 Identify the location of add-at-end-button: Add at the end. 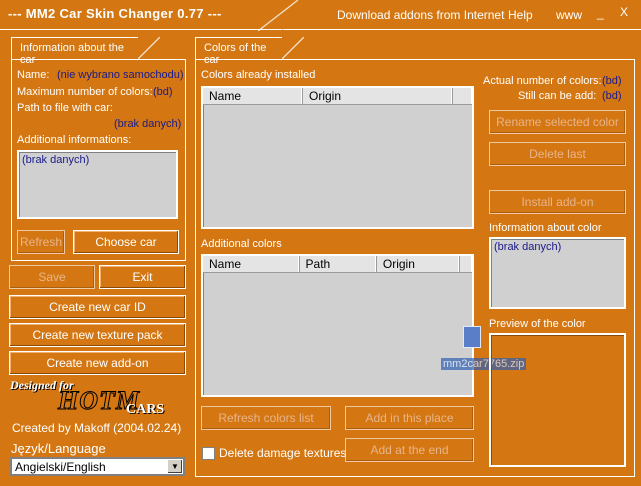
(409, 450).